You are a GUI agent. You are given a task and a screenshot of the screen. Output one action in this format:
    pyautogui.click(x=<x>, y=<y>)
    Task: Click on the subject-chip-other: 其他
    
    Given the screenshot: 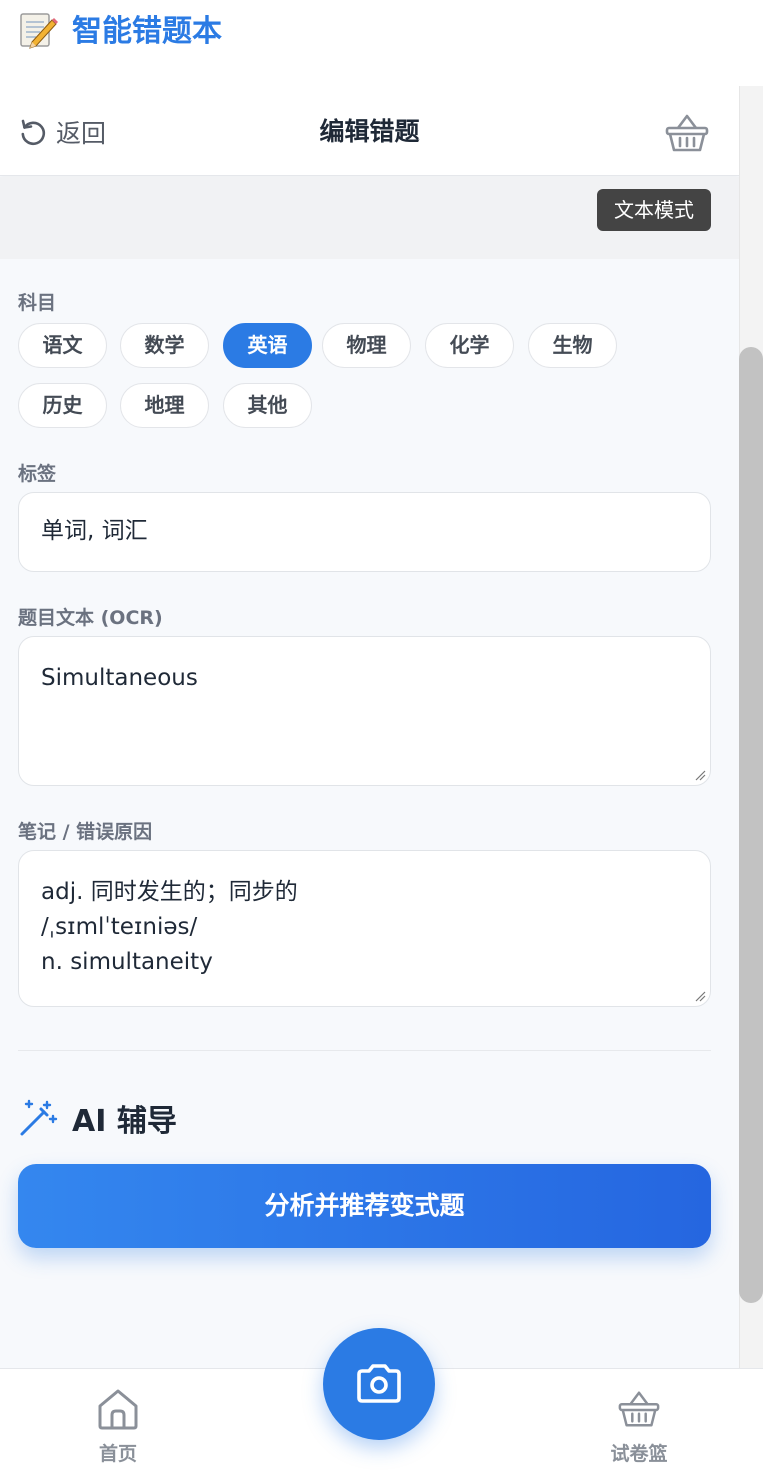 What is the action you would take?
    pyautogui.click(x=267, y=405)
    